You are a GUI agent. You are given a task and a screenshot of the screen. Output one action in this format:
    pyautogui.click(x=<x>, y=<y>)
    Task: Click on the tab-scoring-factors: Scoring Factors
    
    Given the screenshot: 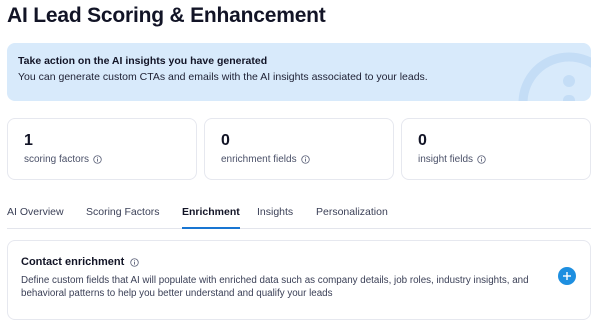 What is the action you would take?
    pyautogui.click(x=123, y=217)
    